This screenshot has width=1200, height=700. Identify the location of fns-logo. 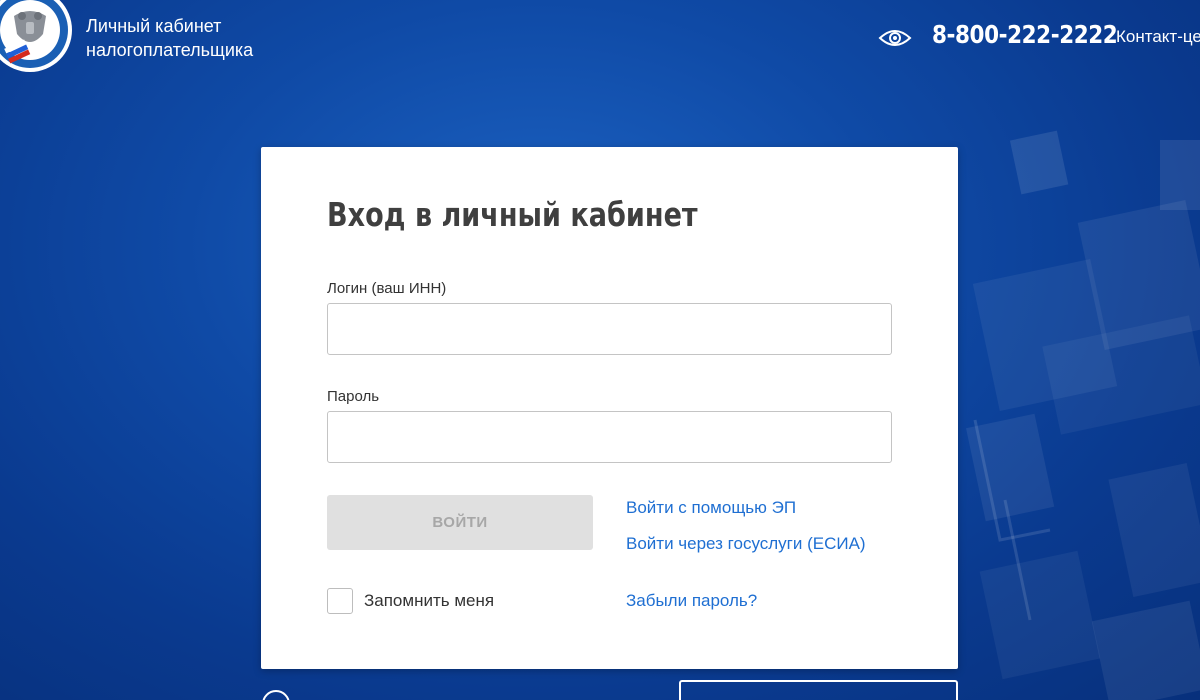
(36, 36).